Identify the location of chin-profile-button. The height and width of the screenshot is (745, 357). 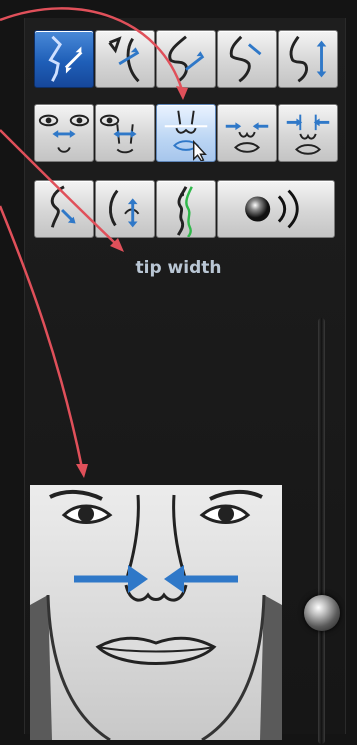
(64, 209).